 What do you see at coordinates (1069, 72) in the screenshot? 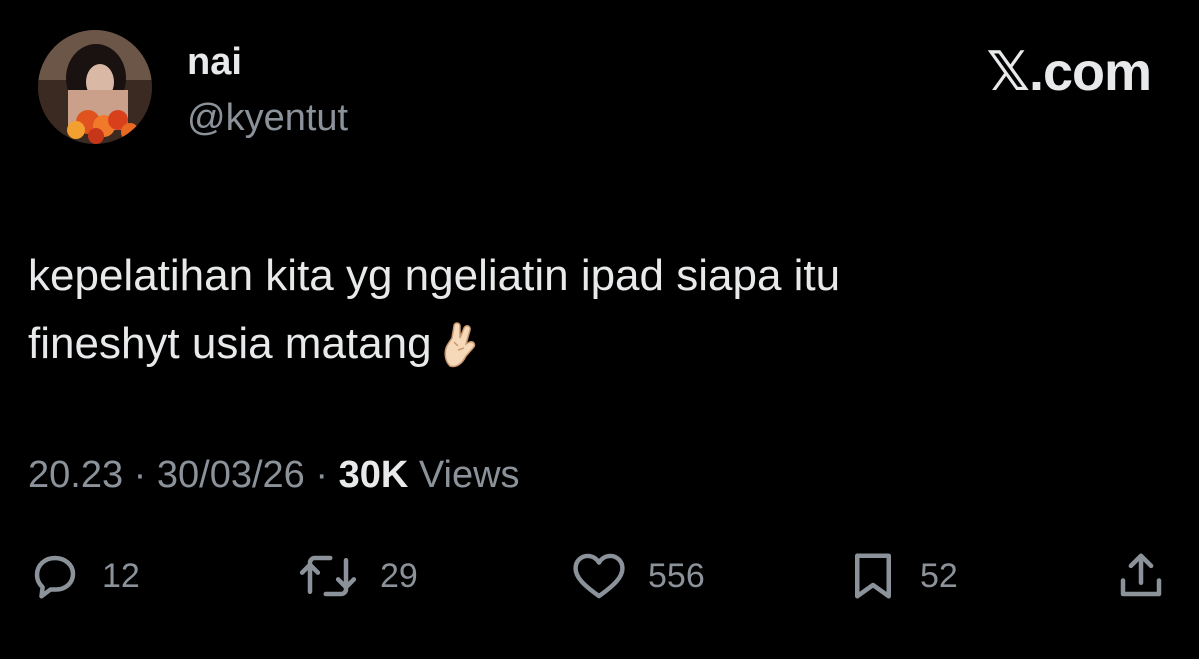
I see `x-logo: 𝕏.com` at bounding box center [1069, 72].